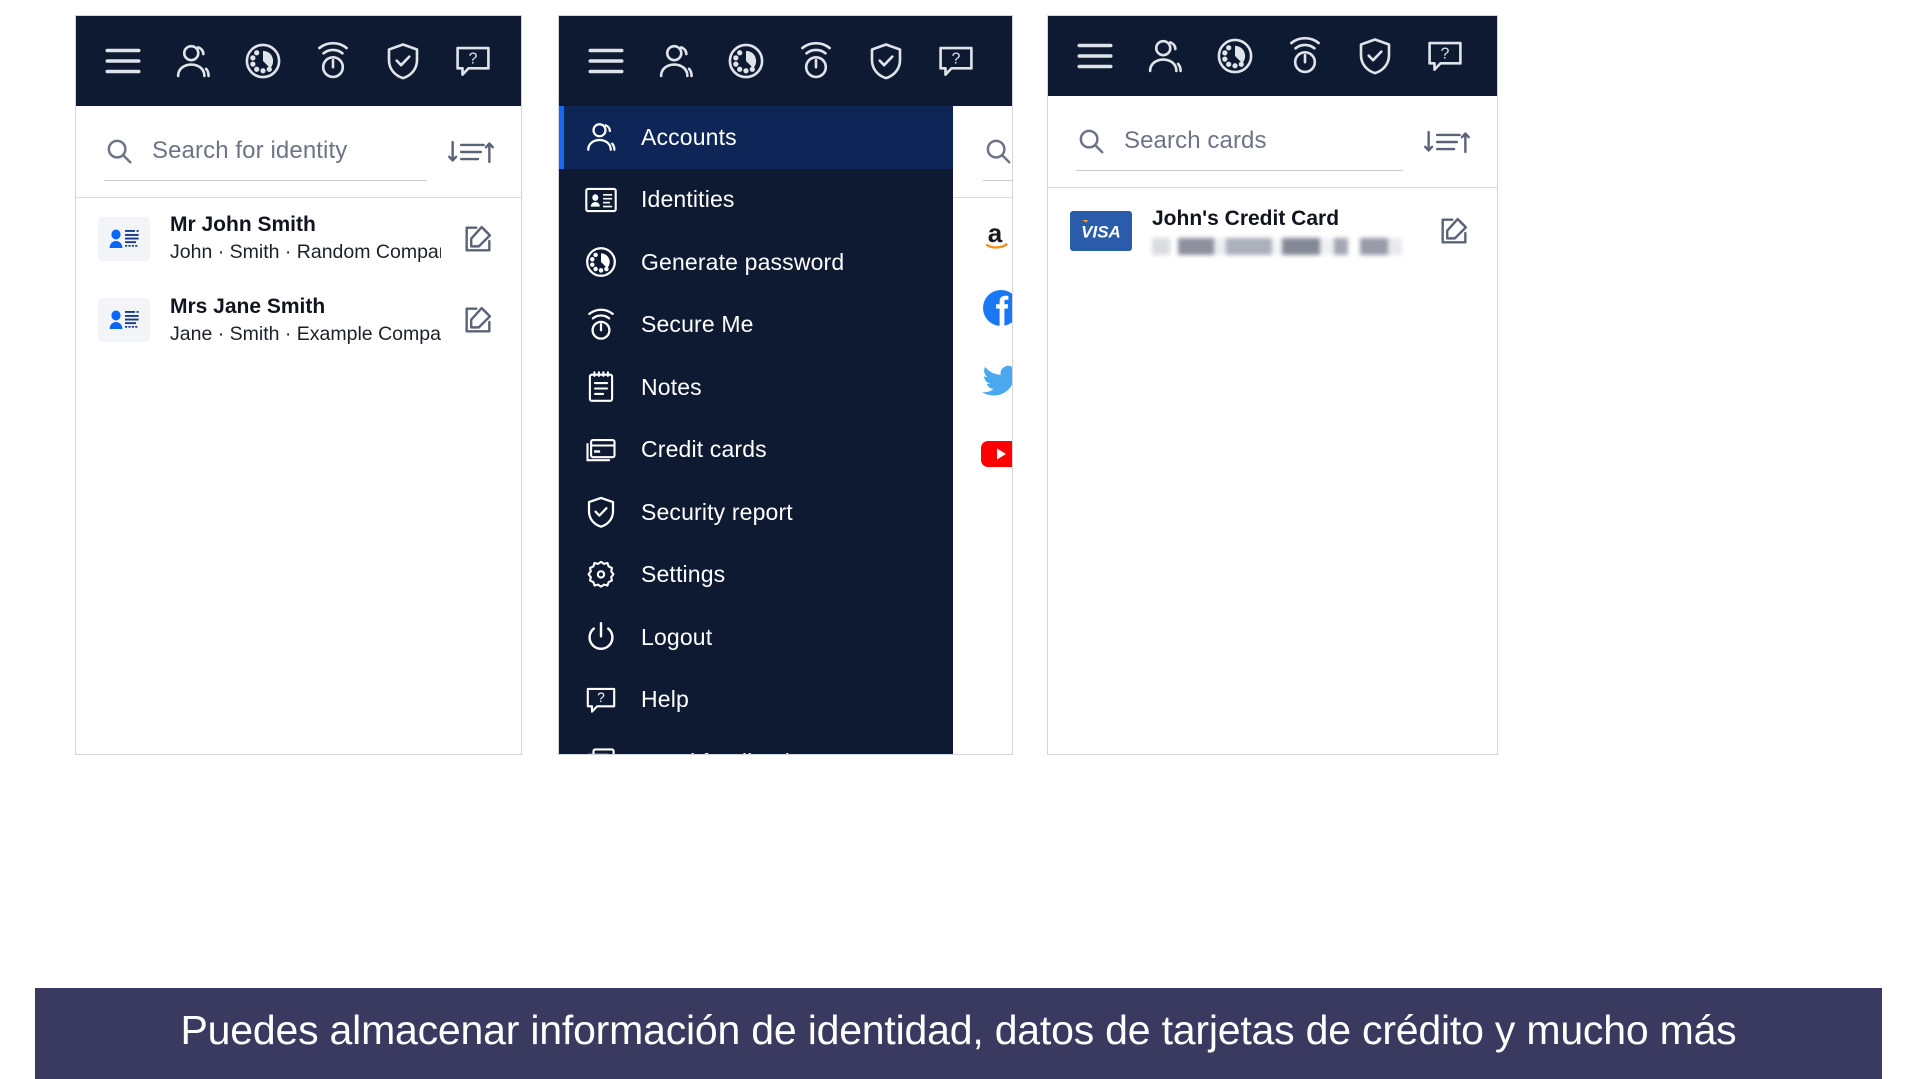 The height and width of the screenshot is (1079, 1917). Describe the element at coordinates (756, 700) in the screenshot. I see `menu-item-help: ? Help` at that location.